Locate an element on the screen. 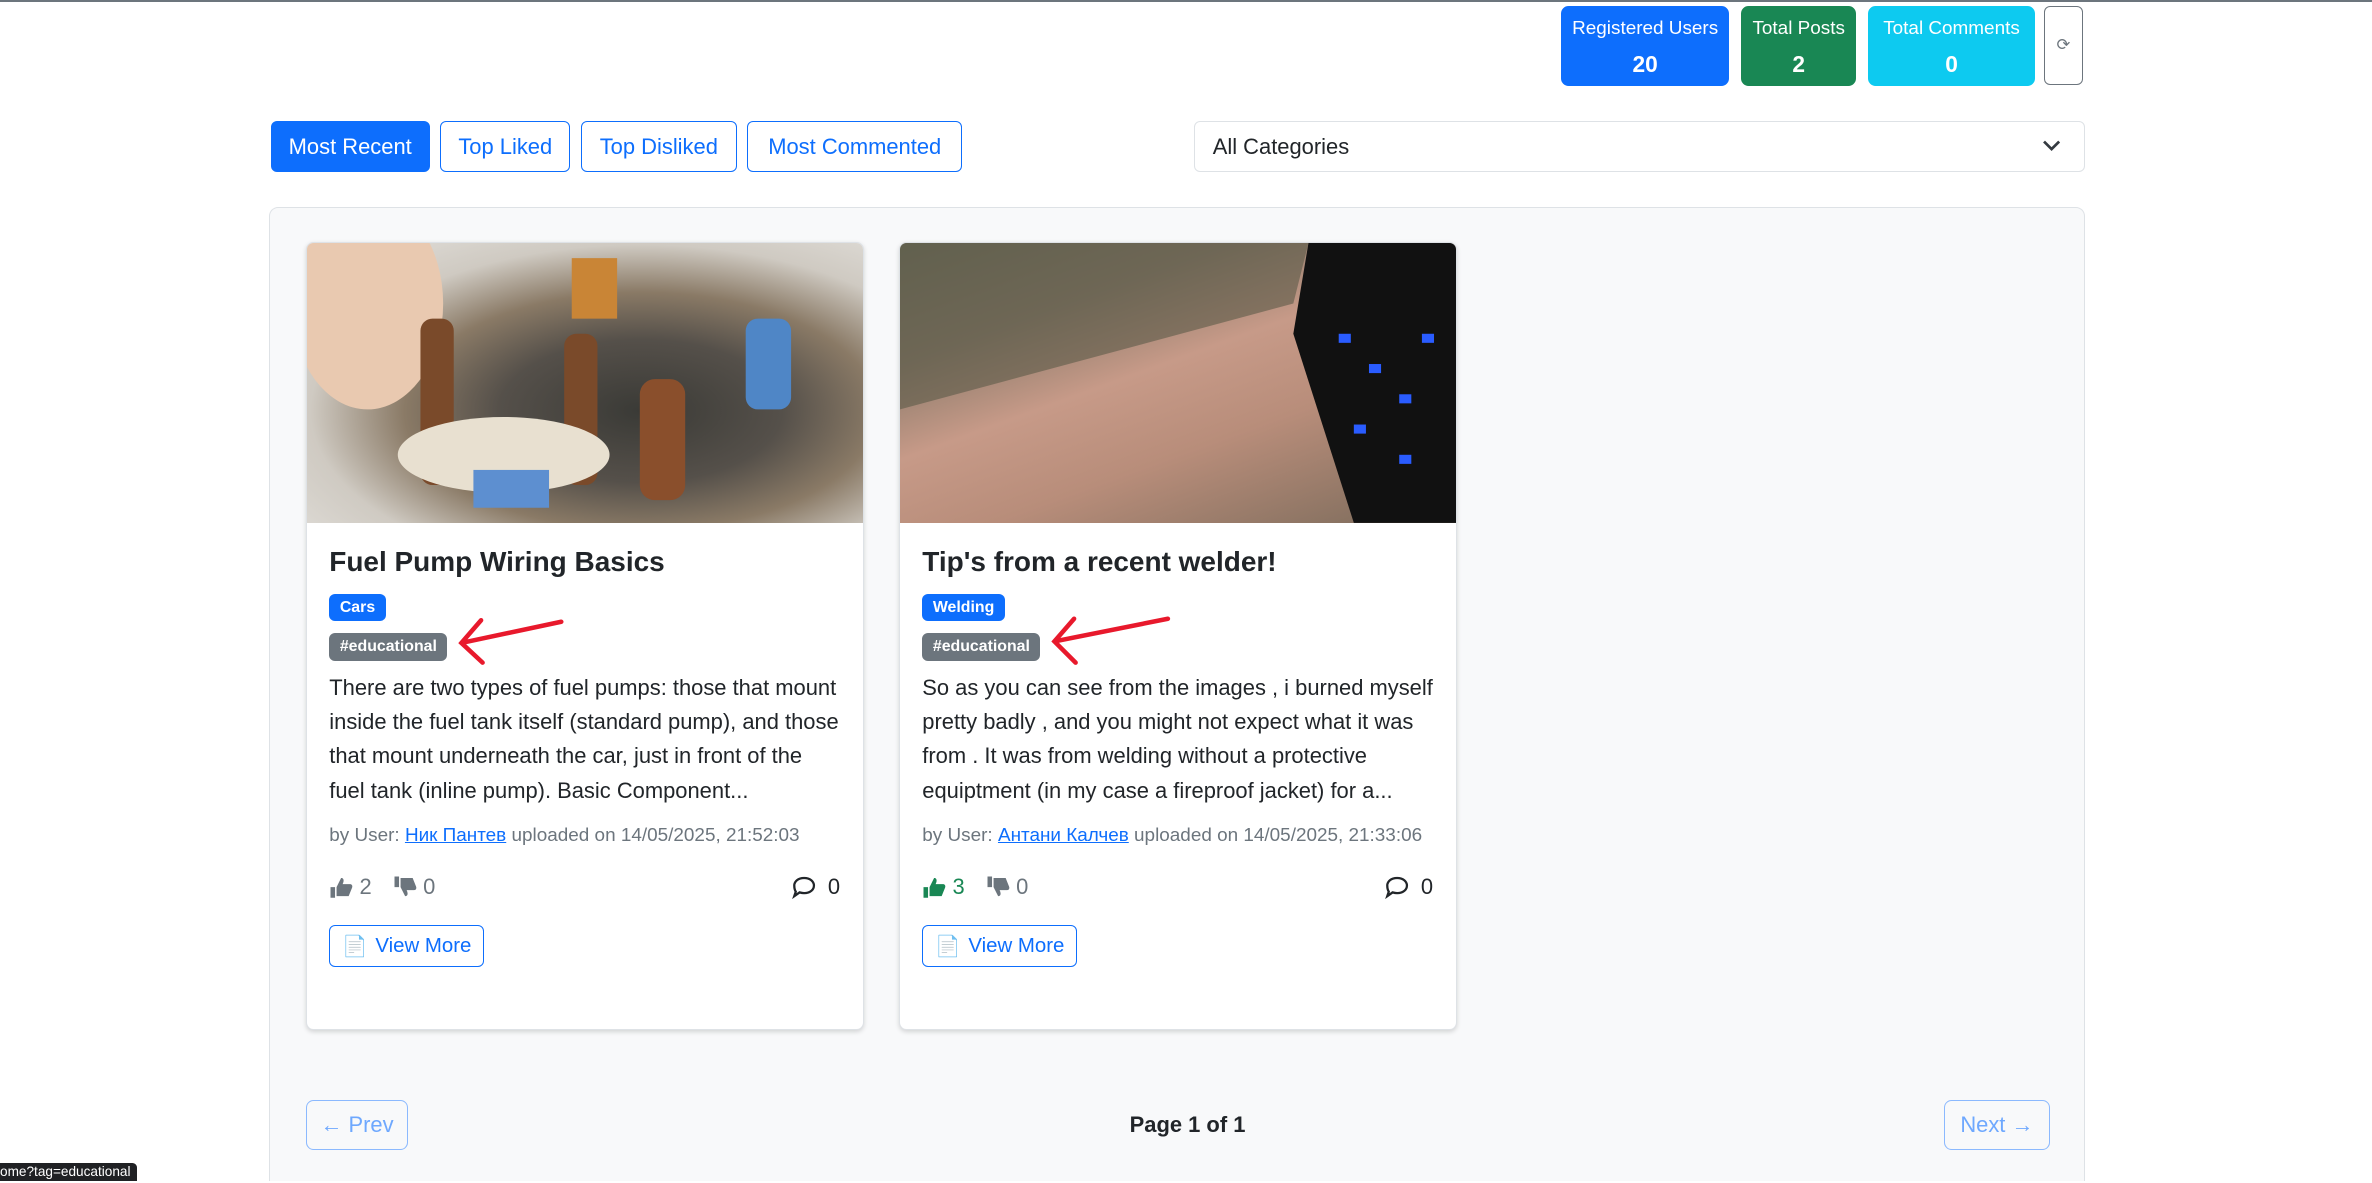 The width and height of the screenshot is (2372, 1183). next-page-button: Next → is located at coordinates (1996, 1124).